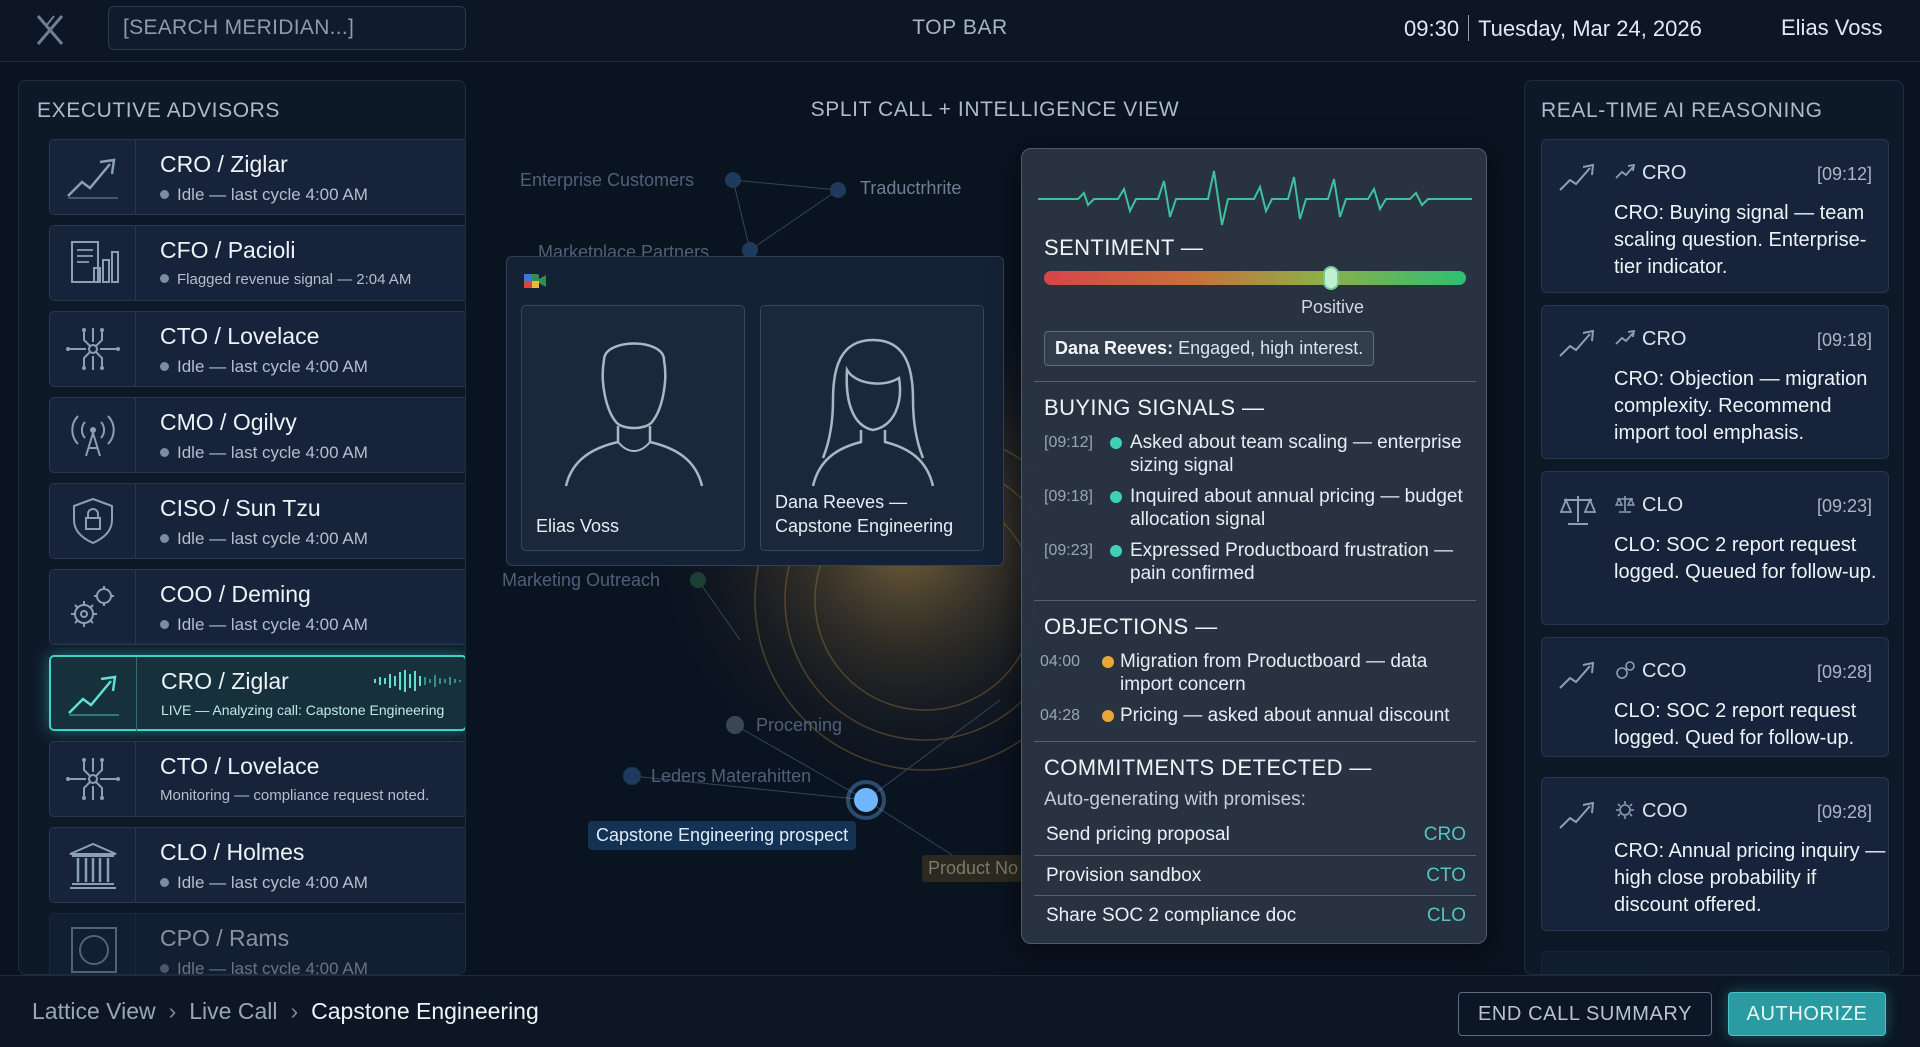 The height and width of the screenshot is (1047, 1920). I want to click on user-name: Elias Voss, so click(1832, 28).